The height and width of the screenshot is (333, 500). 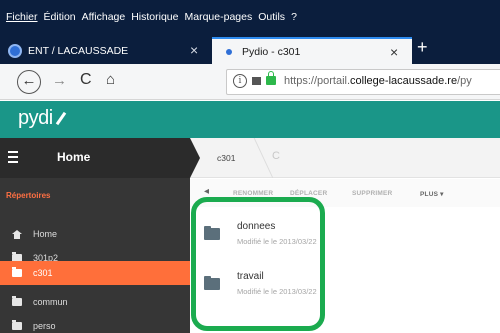 What do you see at coordinates (43, 118) in the screenshot?
I see `pydio-logo: pydi` at bounding box center [43, 118].